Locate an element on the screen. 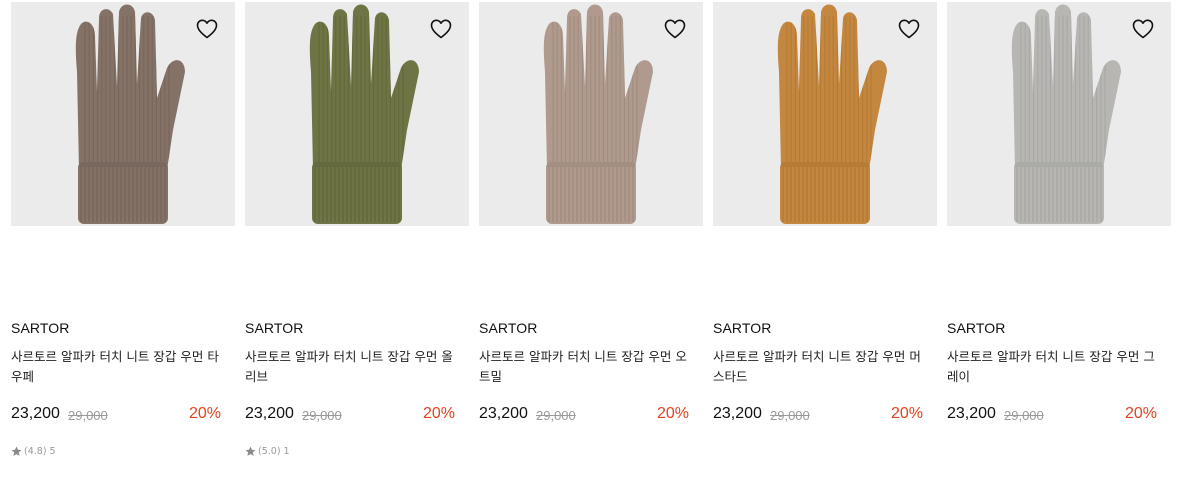 This screenshot has width=1178, height=489. product-name: 사르토르 알파카 터치 니트 장갑 우먼 오트밀 is located at coordinates (588, 367).